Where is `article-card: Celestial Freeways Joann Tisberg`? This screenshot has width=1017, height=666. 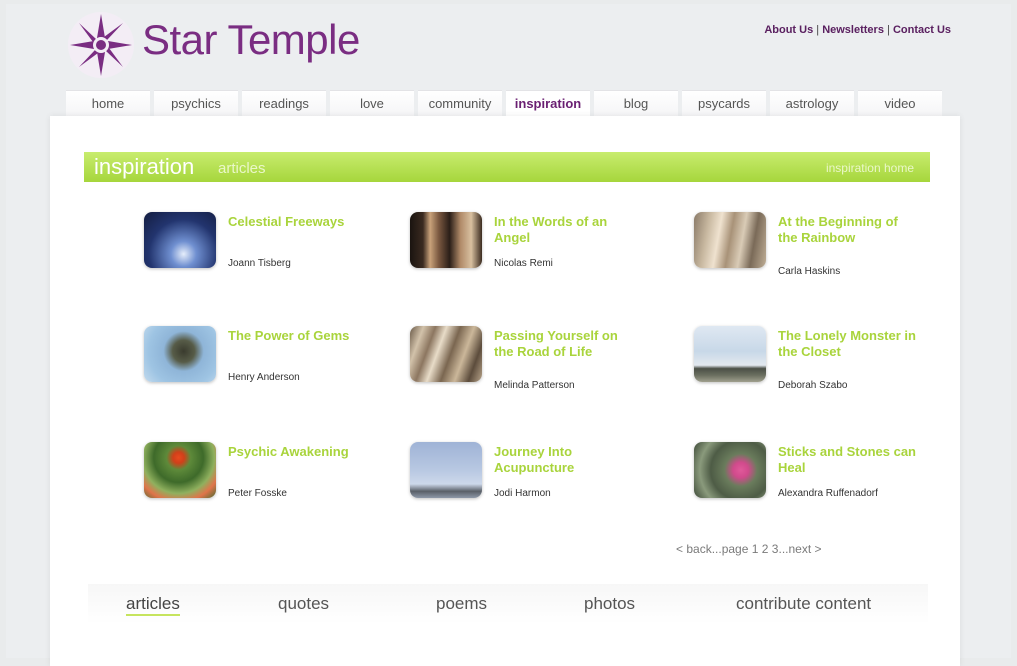
article-card: Celestial Freeways Joann Tisberg is located at coordinates (269, 257).